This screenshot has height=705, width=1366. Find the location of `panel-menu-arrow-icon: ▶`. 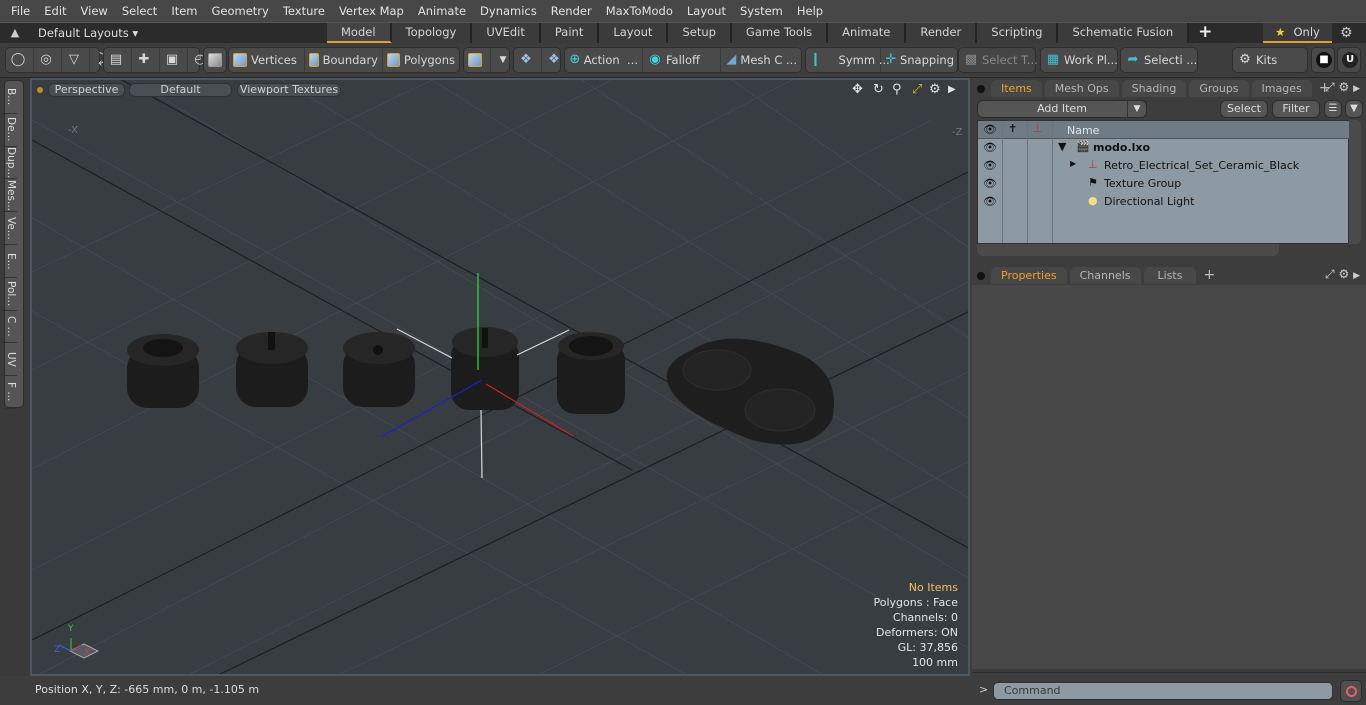

panel-menu-arrow-icon: ▶ is located at coordinates (1356, 276).